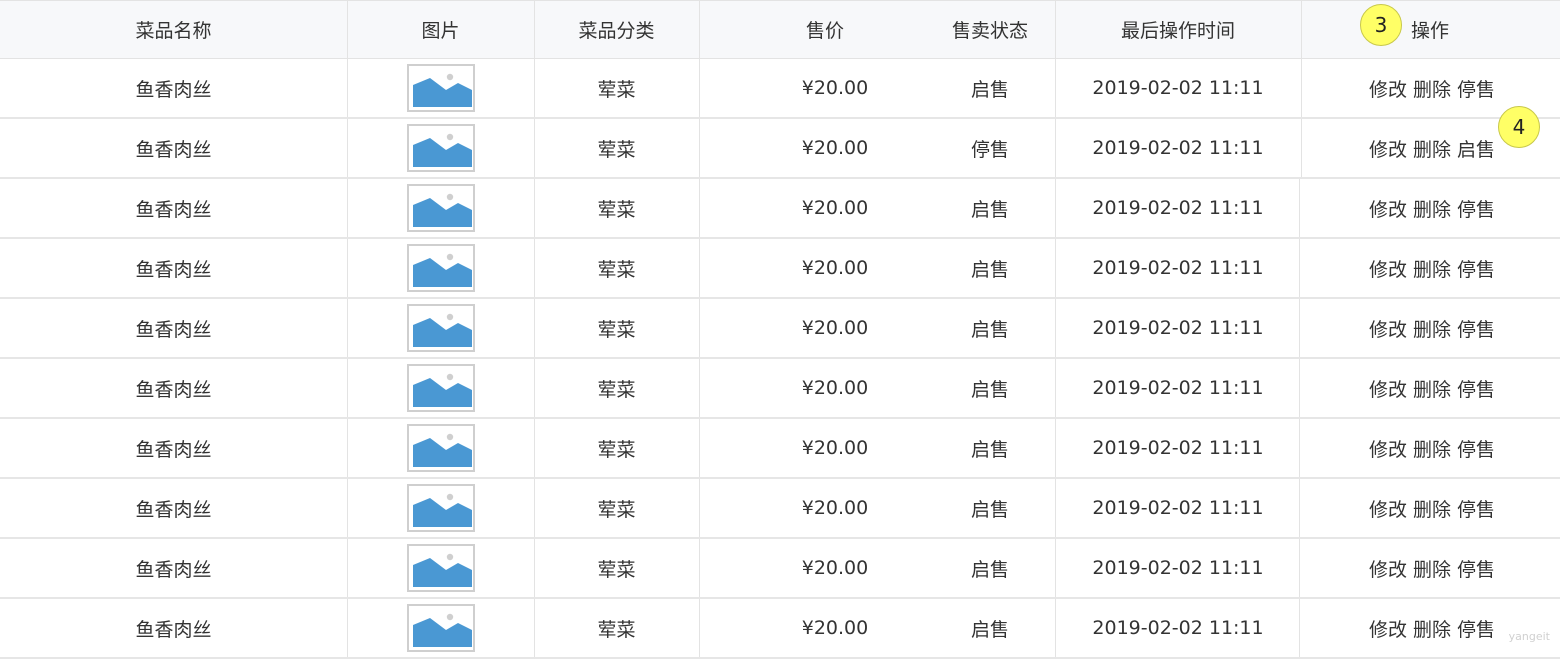  Describe the element at coordinates (1177, 31) in the screenshot. I see `header-updated: 最后操作时间` at that location.